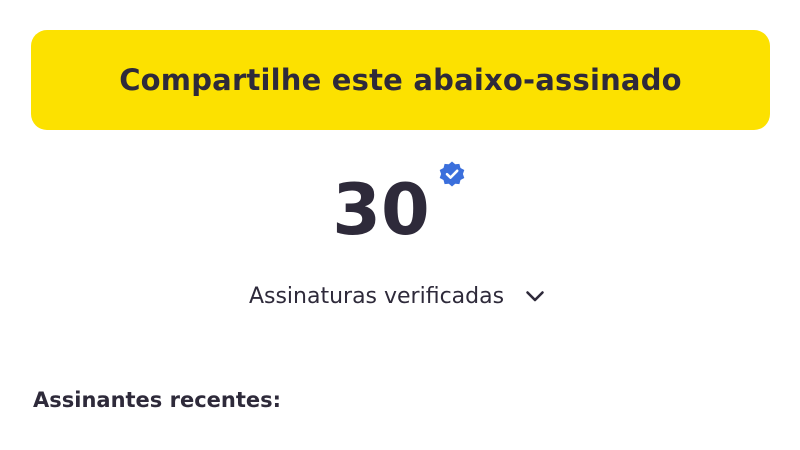  I want to click on chevron-down-icon, so click(535, 296).